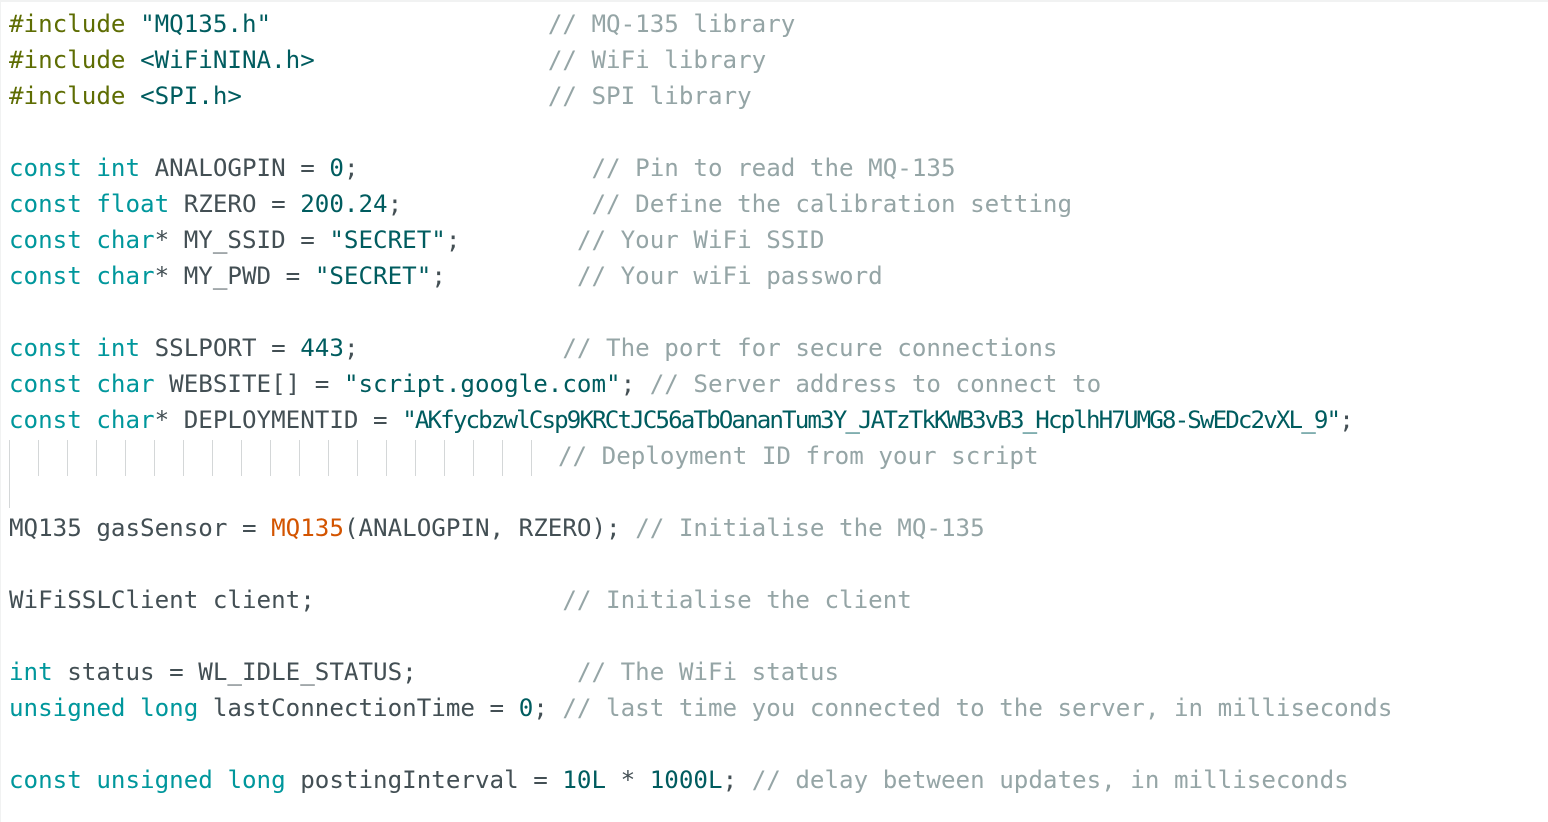  What do you see at coordinates (810, 348) in the screenshot?
I see `code-comment: // The port for secure connections` at bounding box center [810, 348].